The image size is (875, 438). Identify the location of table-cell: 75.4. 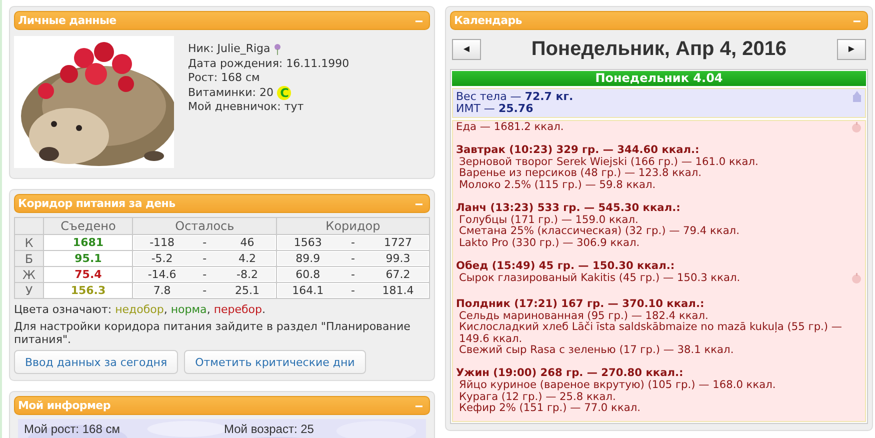
(88, 274).